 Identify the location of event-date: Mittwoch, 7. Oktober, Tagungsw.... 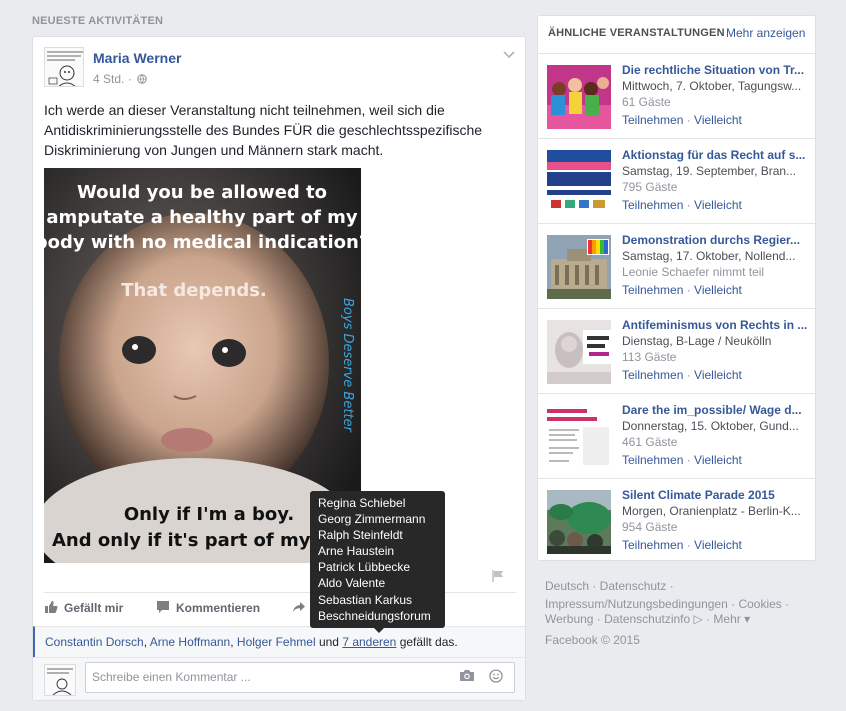
(712, 86).